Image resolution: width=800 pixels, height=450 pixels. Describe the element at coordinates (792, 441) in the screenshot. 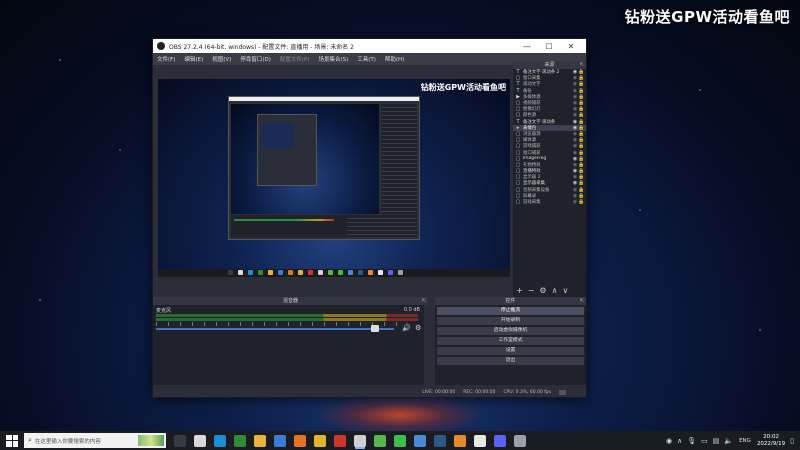

I see `notification-icon: ▯` at that location.